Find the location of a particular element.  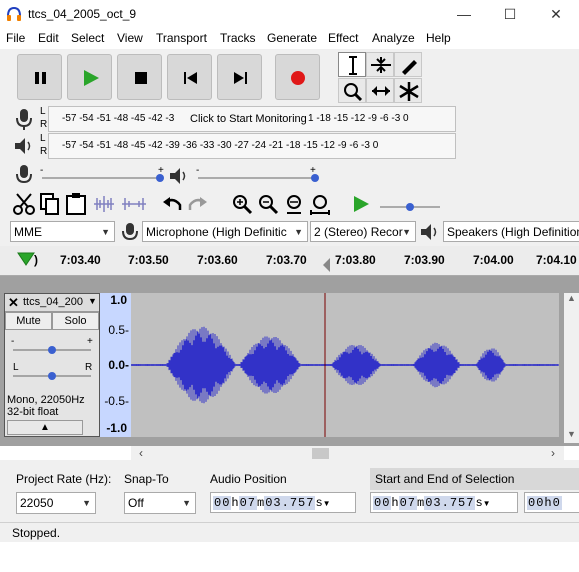

position-minutes: 07 is located at coordinates (248, 503).